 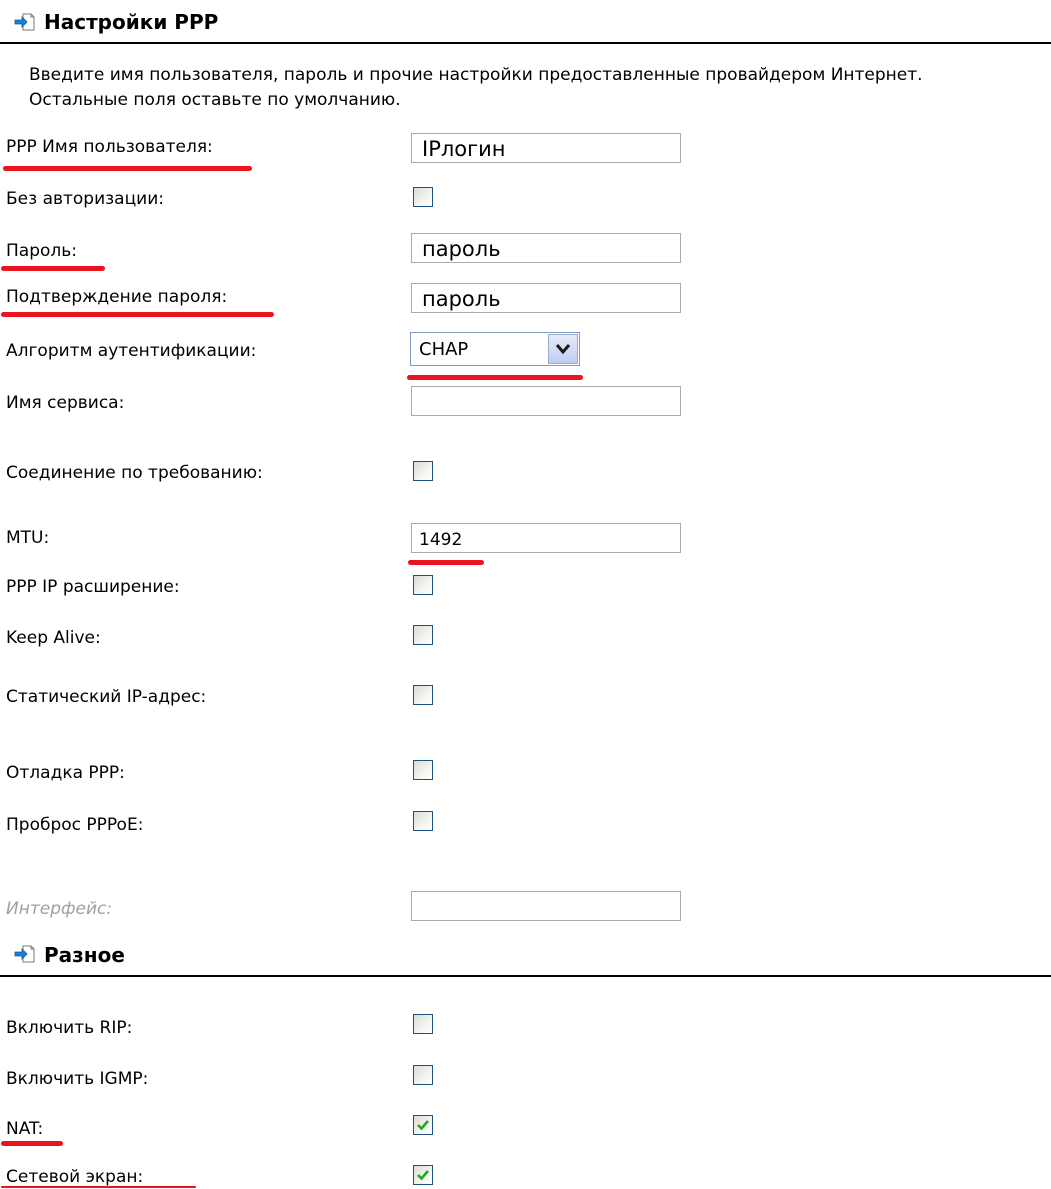 I want to click on mtu-label: MTU:, so click(x=28, y=538).